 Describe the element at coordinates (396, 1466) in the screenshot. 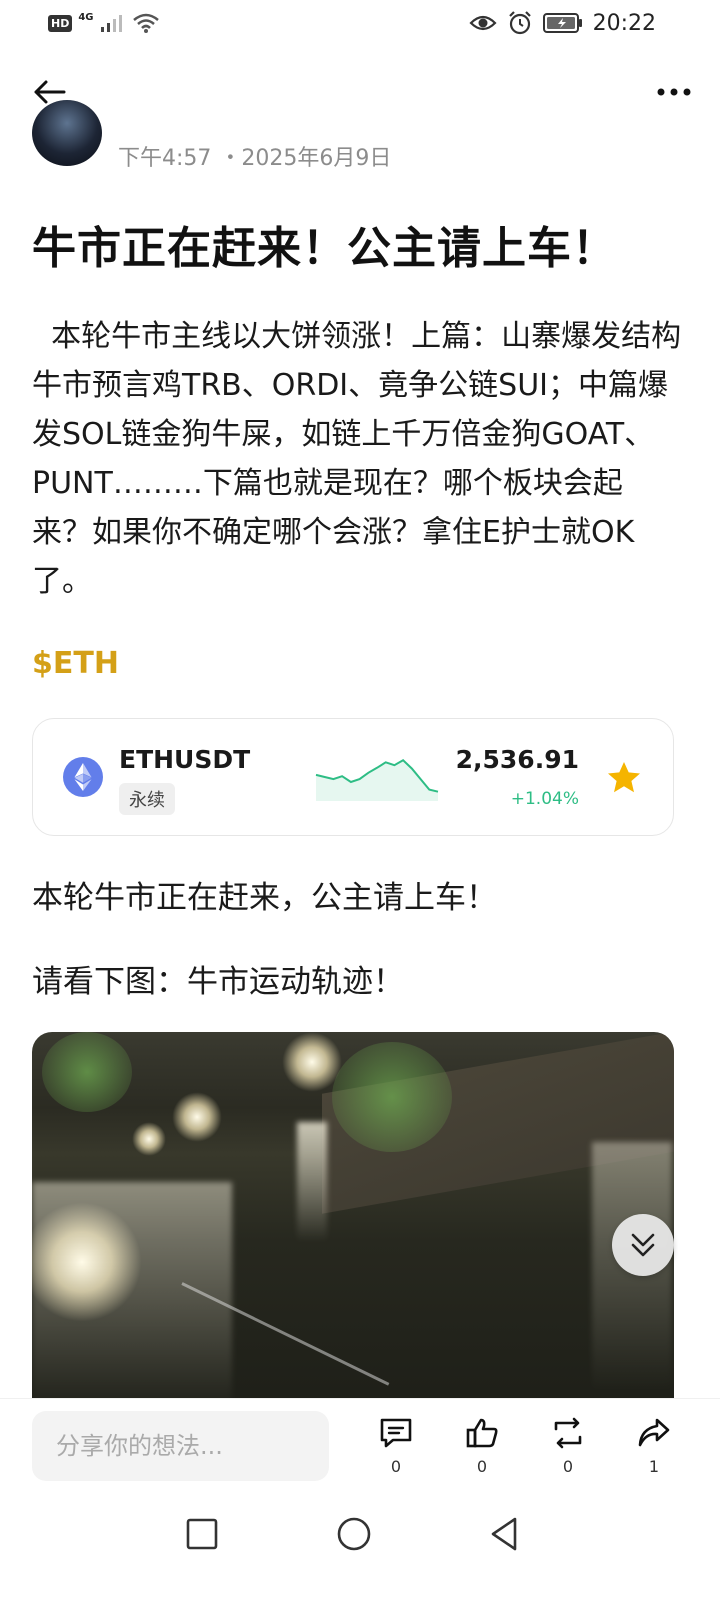

I see `comment-count: 0` at that location.